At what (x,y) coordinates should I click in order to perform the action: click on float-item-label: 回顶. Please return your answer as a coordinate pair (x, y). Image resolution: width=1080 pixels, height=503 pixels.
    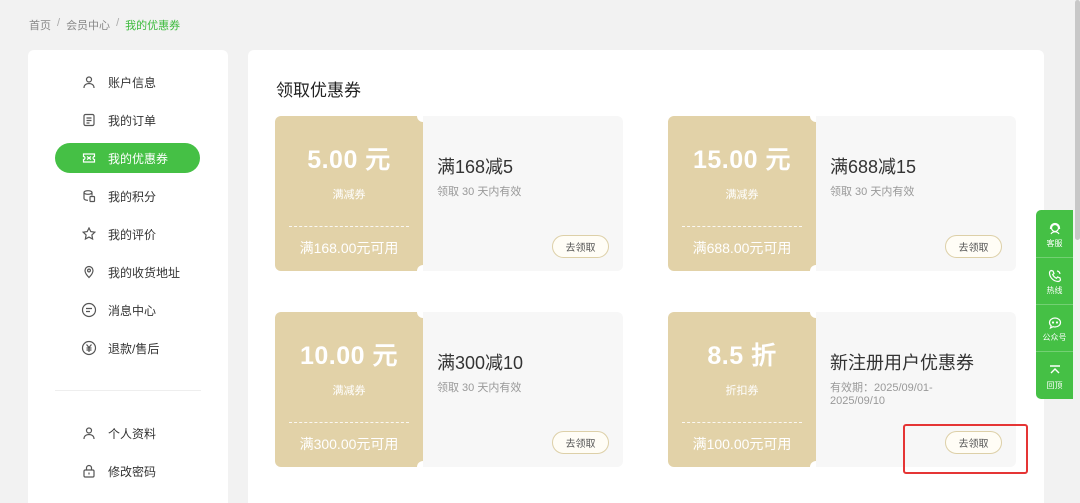
    Looking at the image, I should click on (1054, 385).